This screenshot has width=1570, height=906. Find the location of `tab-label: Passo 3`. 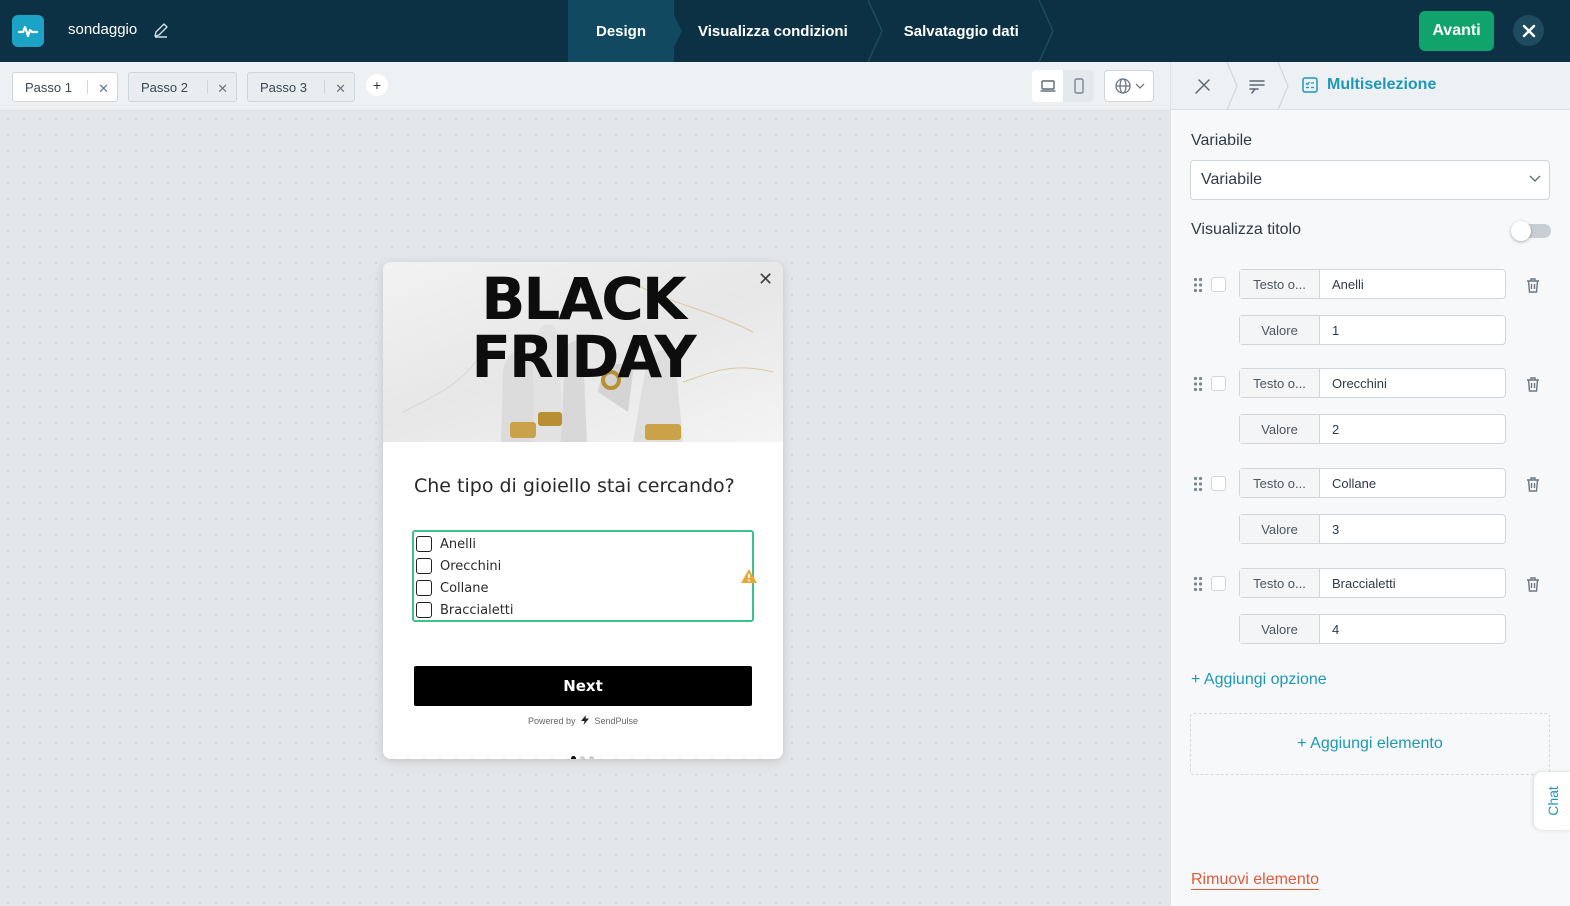

tab-label: Passo 3 is located at coordinates (283, 87).